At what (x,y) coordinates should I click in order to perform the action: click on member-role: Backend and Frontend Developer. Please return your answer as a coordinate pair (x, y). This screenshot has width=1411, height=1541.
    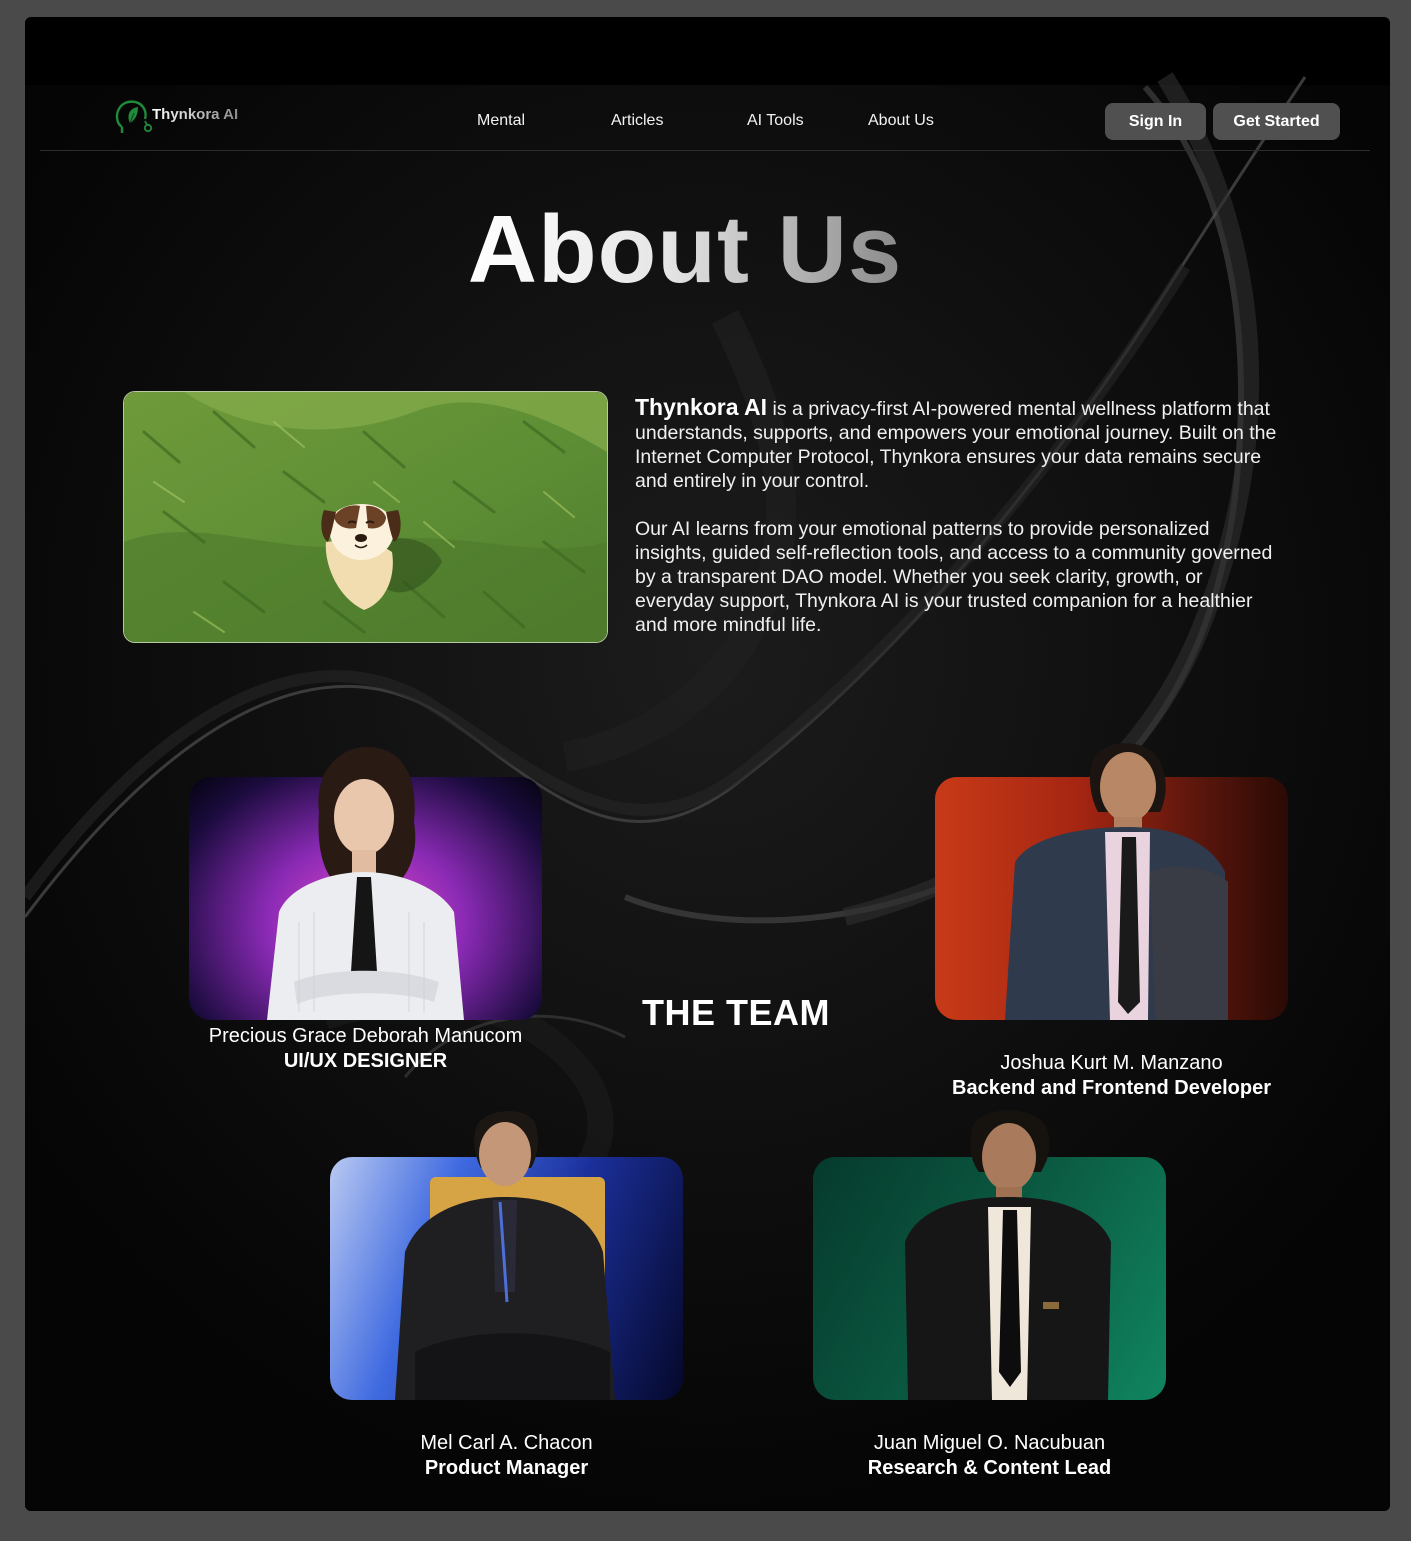
    Looking at the image, I should click on (1111, 1088).